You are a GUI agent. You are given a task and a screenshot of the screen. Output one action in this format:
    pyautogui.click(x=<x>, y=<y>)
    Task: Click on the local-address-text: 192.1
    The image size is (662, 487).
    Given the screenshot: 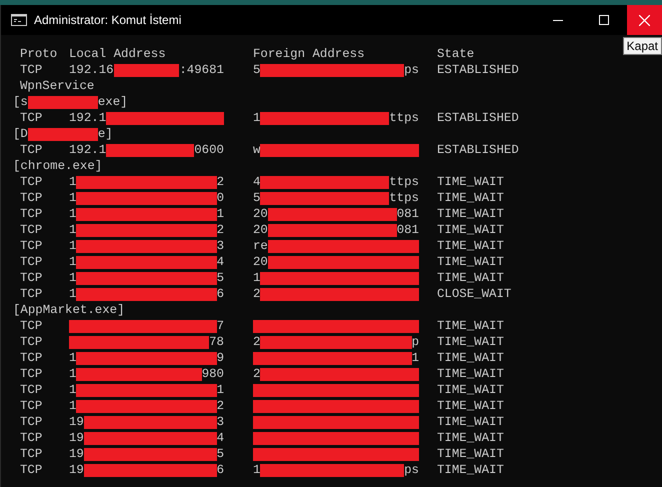 What is the action you would take?
    pyautogui.click(x=87, y=118)
    